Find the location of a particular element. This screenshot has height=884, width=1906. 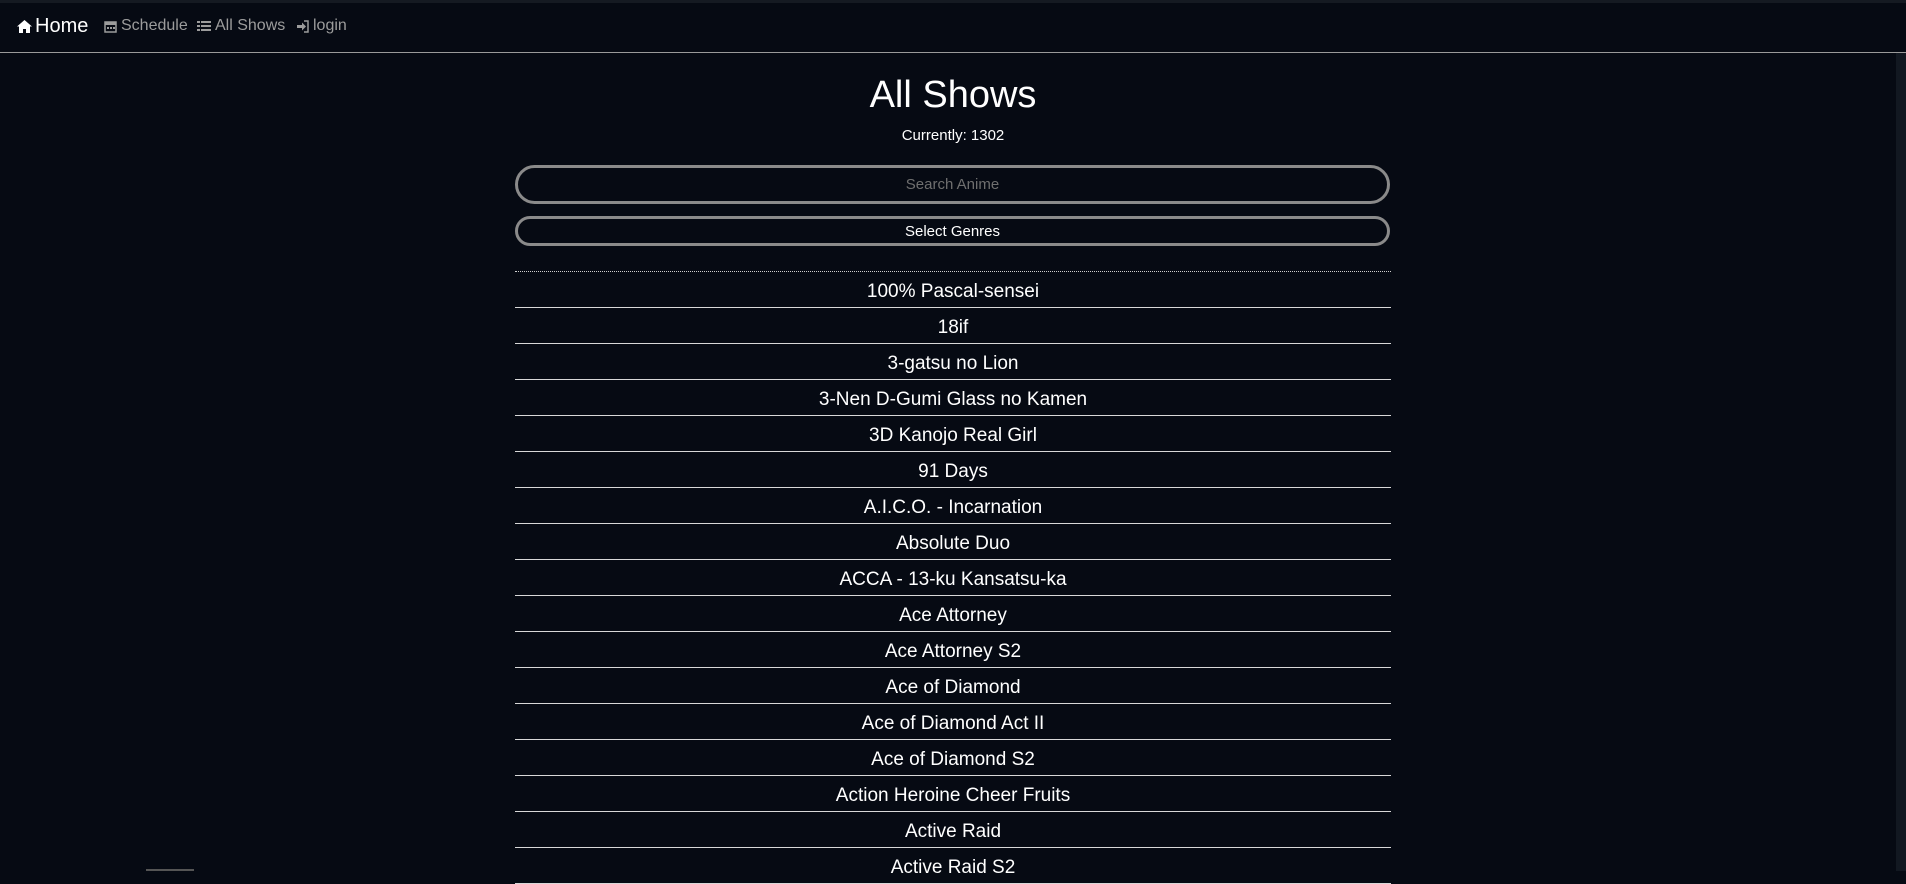

show-list-item: A.I.C.O. - Incarnation is located at coordinates (953, 506).